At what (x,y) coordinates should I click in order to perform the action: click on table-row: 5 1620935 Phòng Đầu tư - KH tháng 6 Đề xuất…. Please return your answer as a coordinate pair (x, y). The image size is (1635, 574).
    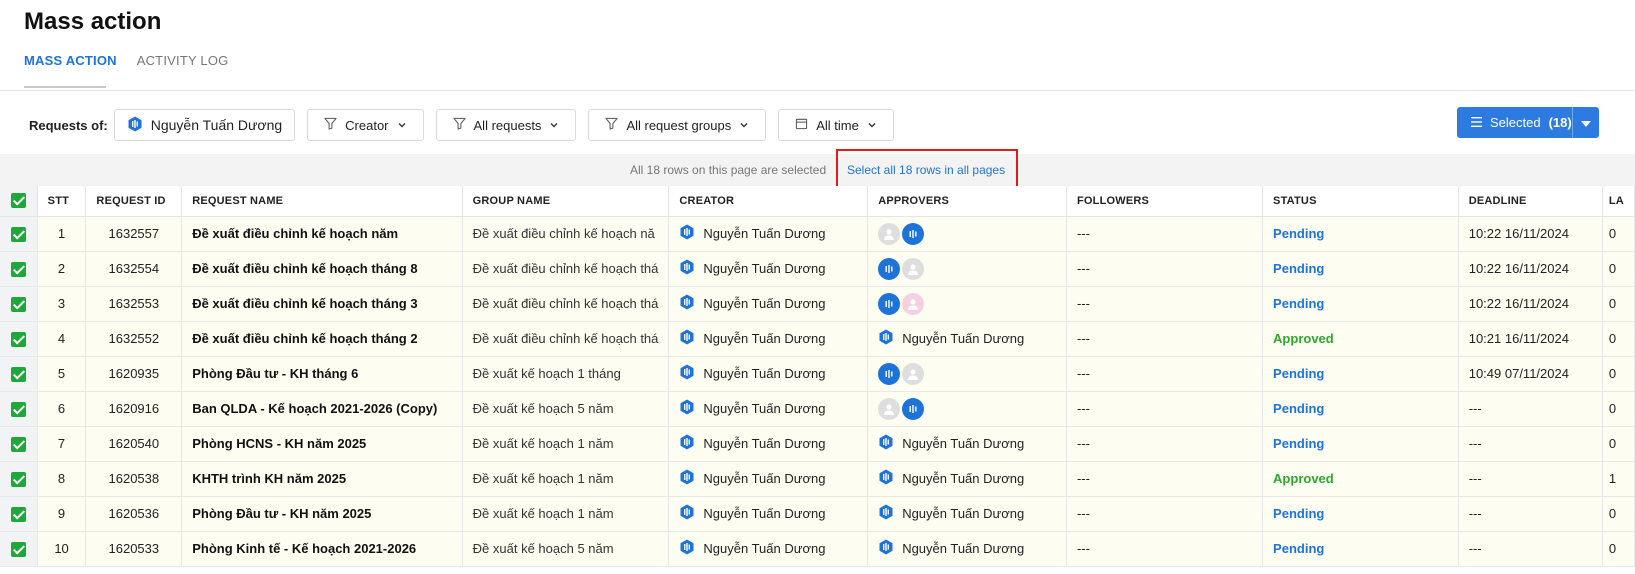
    Looking at the image, I should click on (817, 374).